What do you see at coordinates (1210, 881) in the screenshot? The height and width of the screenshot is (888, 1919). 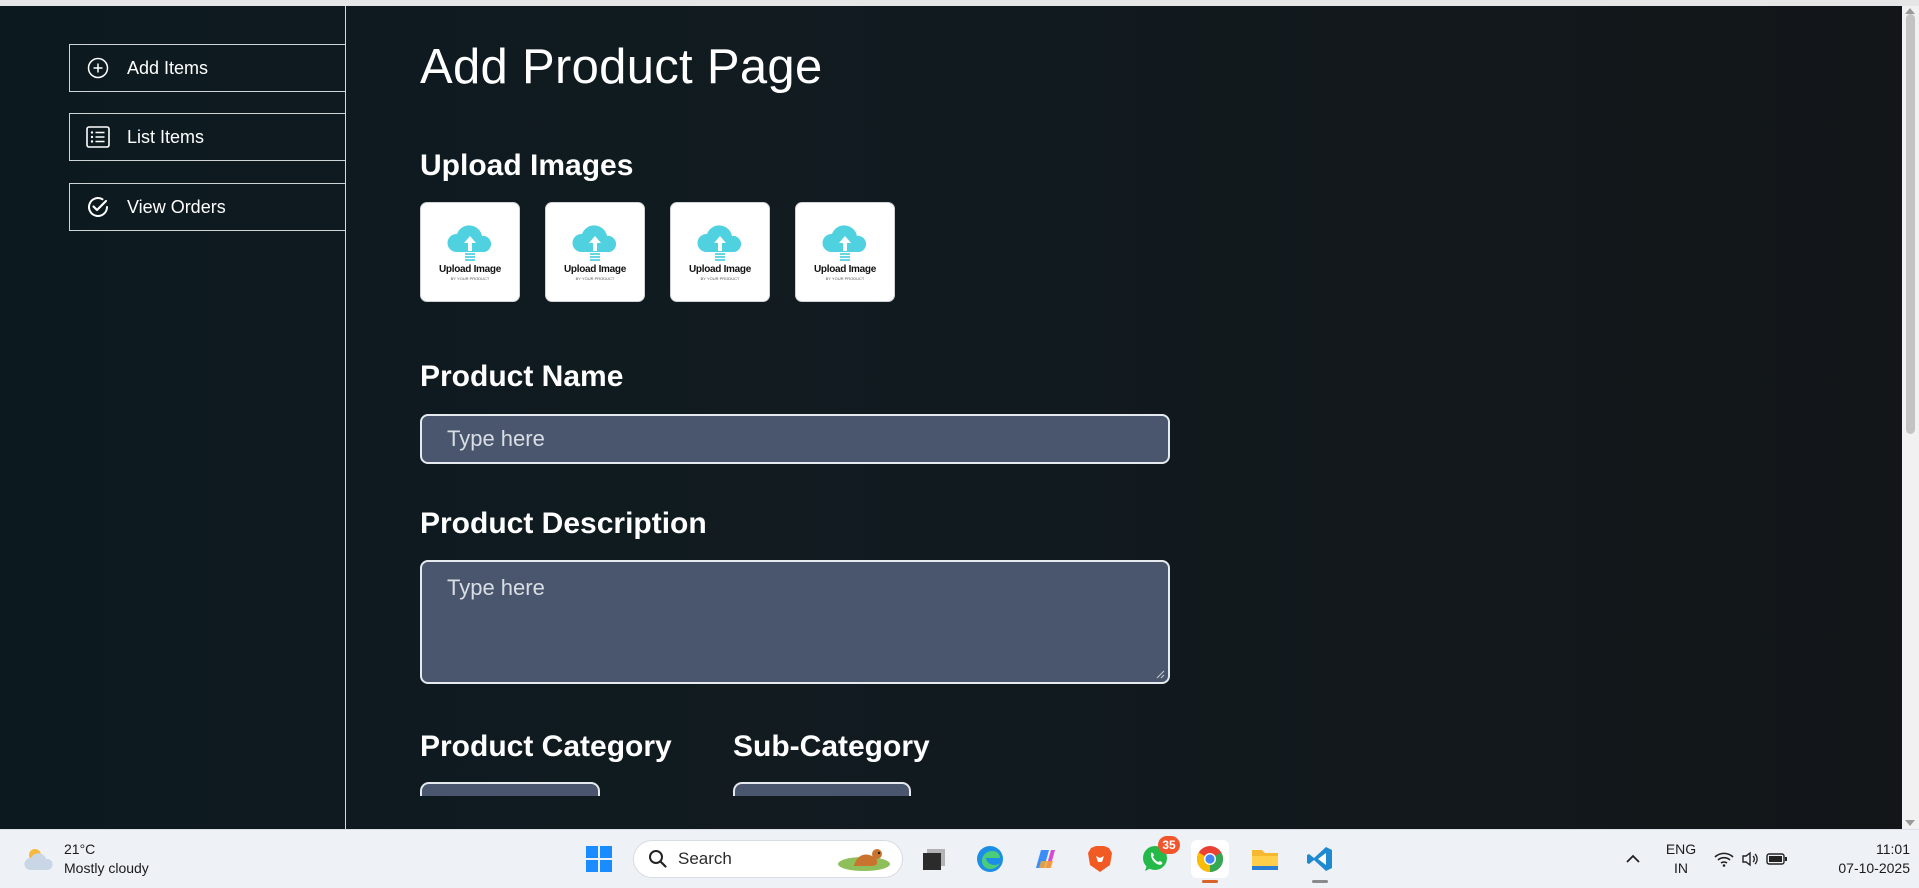 I see `active-app-indicator` at bounding box center [1210, 881].